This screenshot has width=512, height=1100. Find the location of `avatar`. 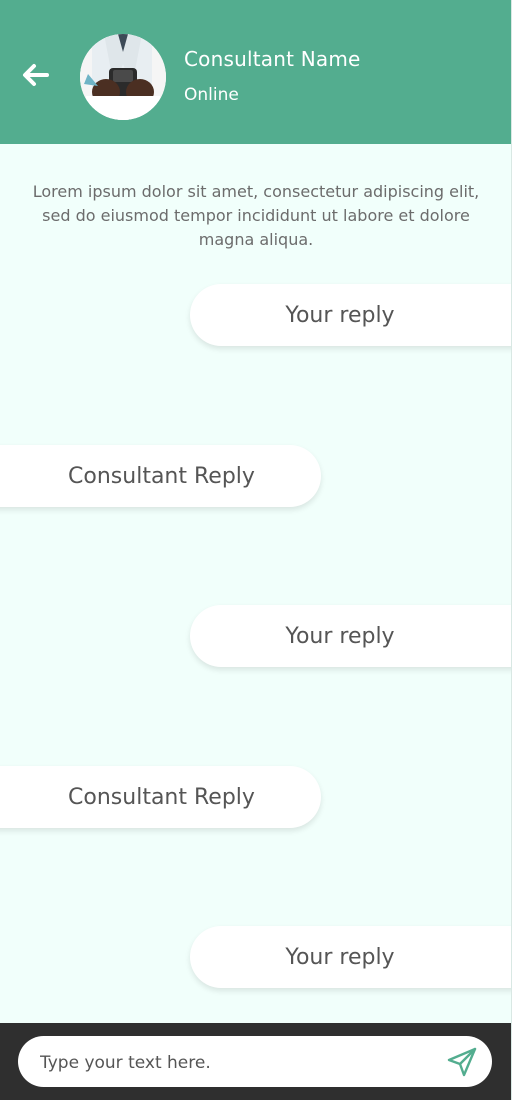

avatar is located at coordinates (123, 77).